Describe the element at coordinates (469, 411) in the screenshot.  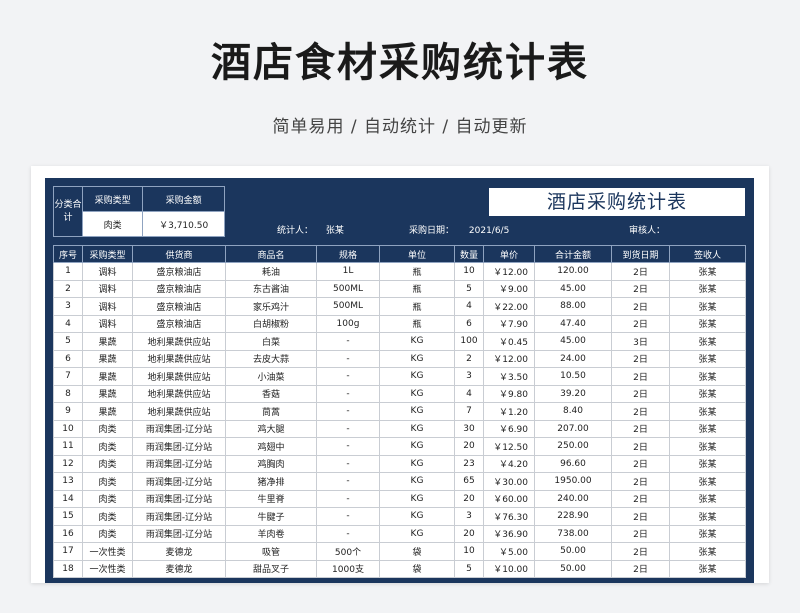
I see `cell-qty: 7` at that location.